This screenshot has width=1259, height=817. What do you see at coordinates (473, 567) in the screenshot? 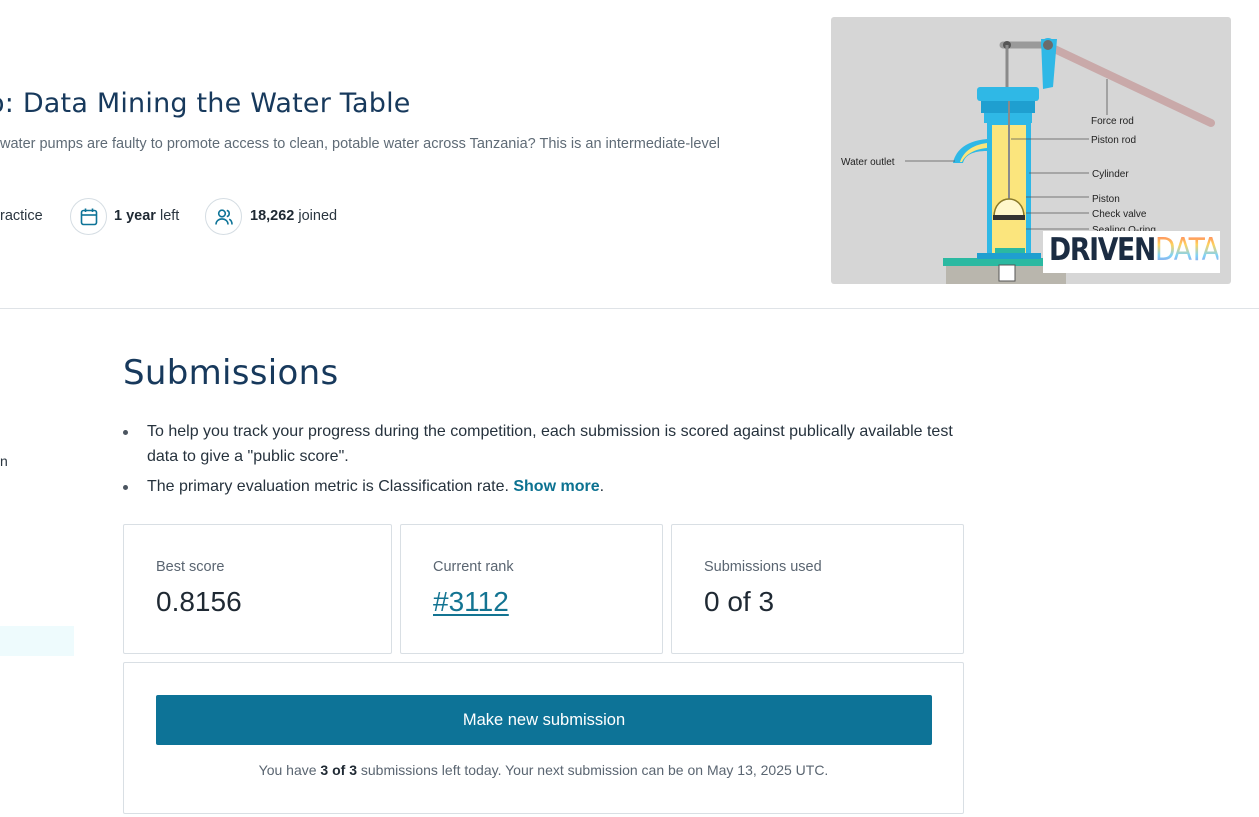
I see `current-rank-label: Current rank` at bounding box center [473, 567].